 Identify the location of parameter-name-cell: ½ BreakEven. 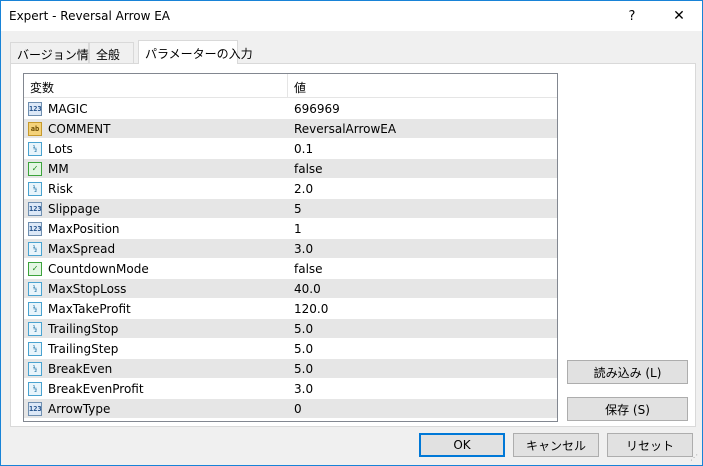
(156, 369).